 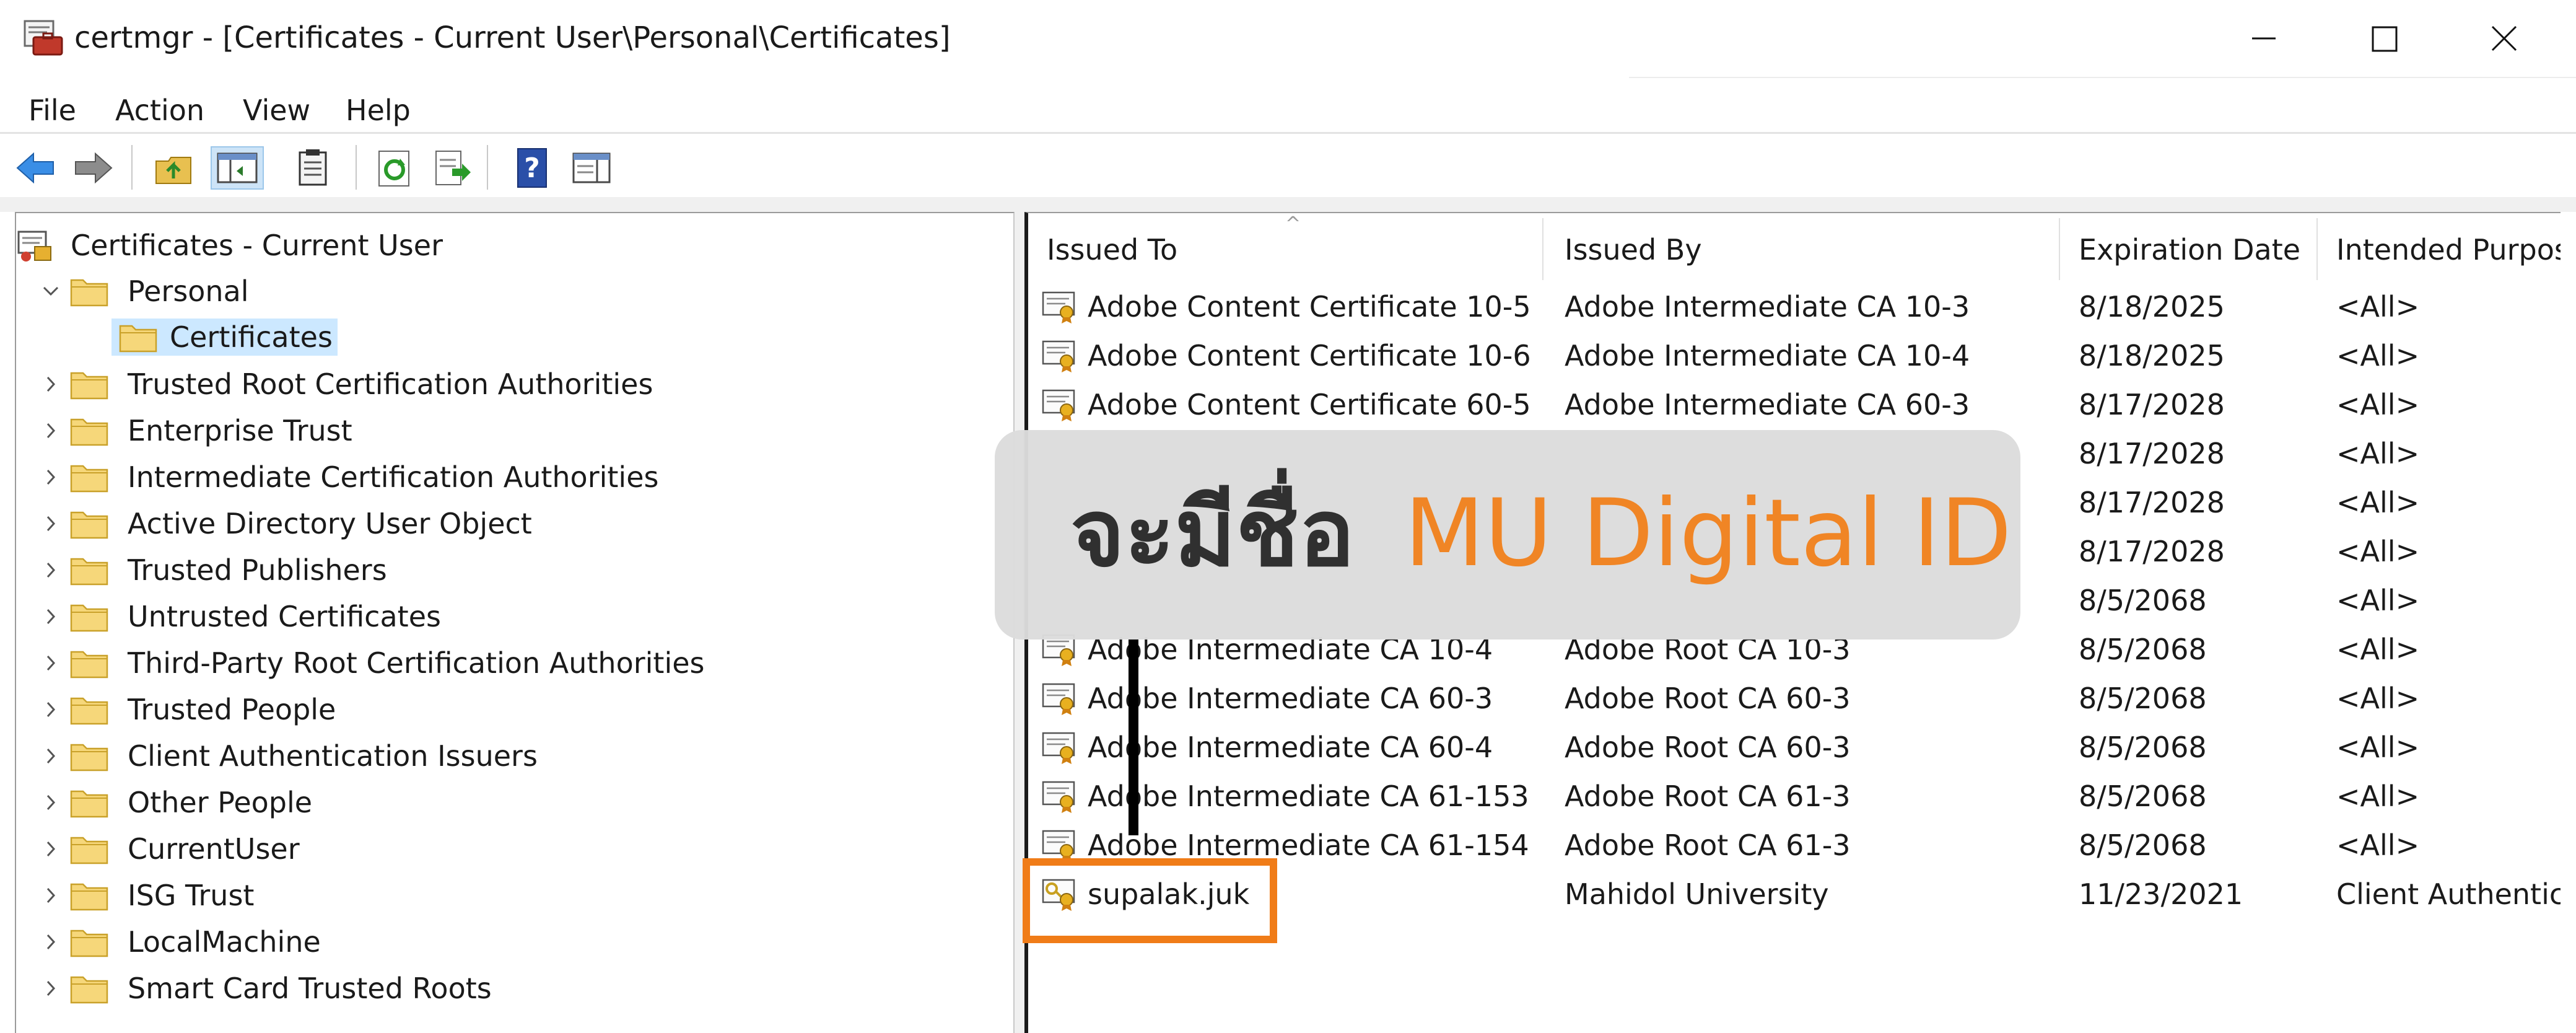 I want to click on tree-item-store: LocalMachine, so click(x=179, y=942).